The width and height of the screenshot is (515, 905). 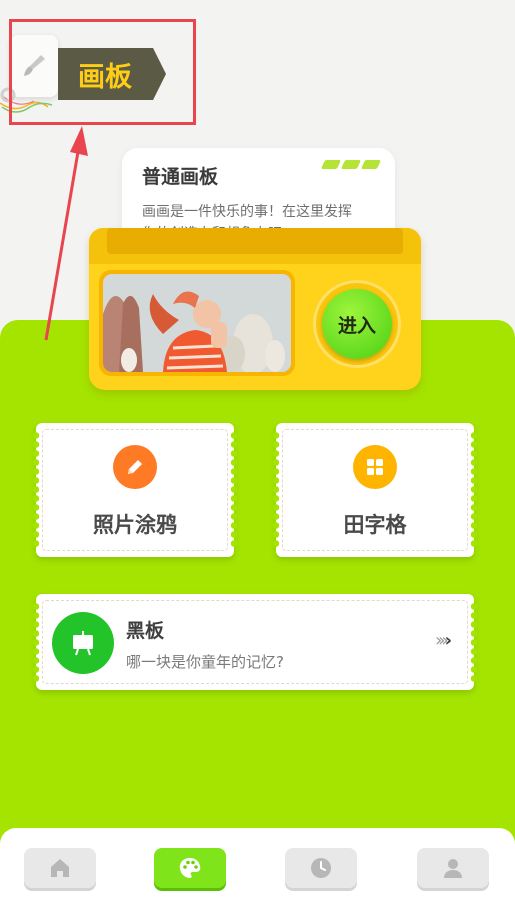 I want to click on nav-home, so click(x=60, y=868).